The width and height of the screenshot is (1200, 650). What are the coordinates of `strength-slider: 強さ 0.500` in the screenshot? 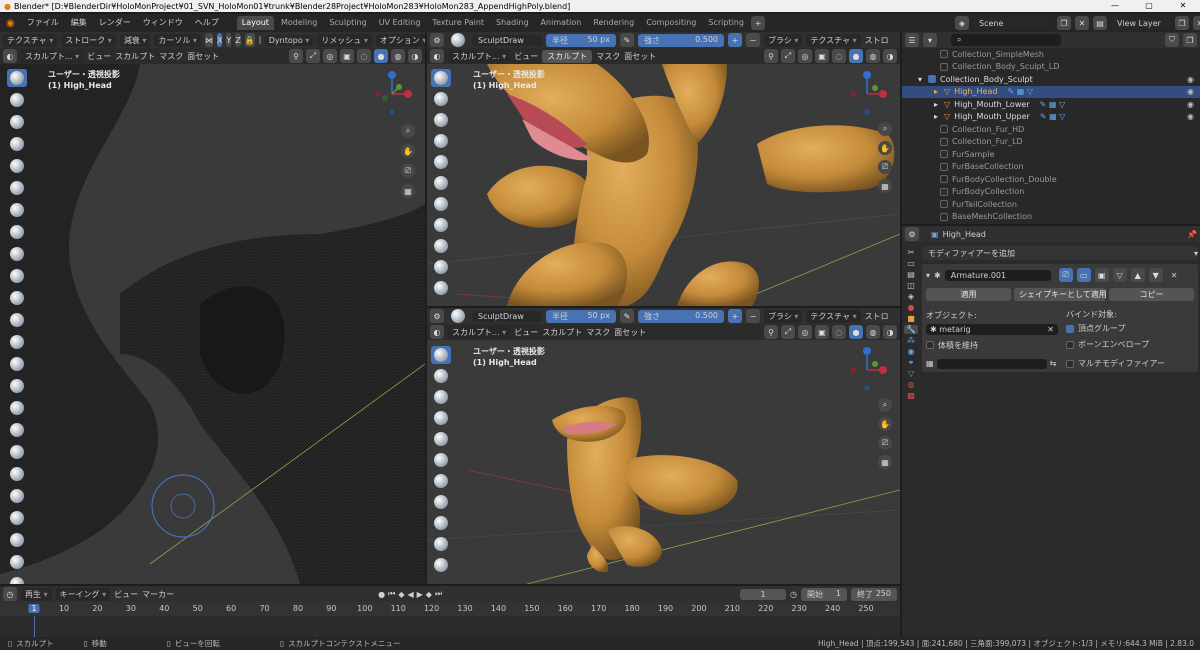 It's located at (681, 316).